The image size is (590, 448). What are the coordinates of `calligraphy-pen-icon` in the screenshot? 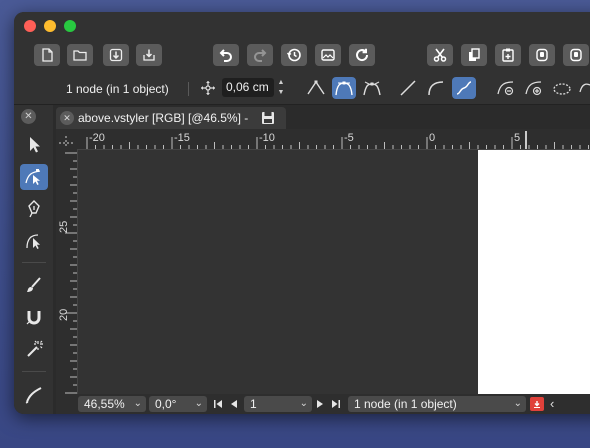 It's located at (33, 395).